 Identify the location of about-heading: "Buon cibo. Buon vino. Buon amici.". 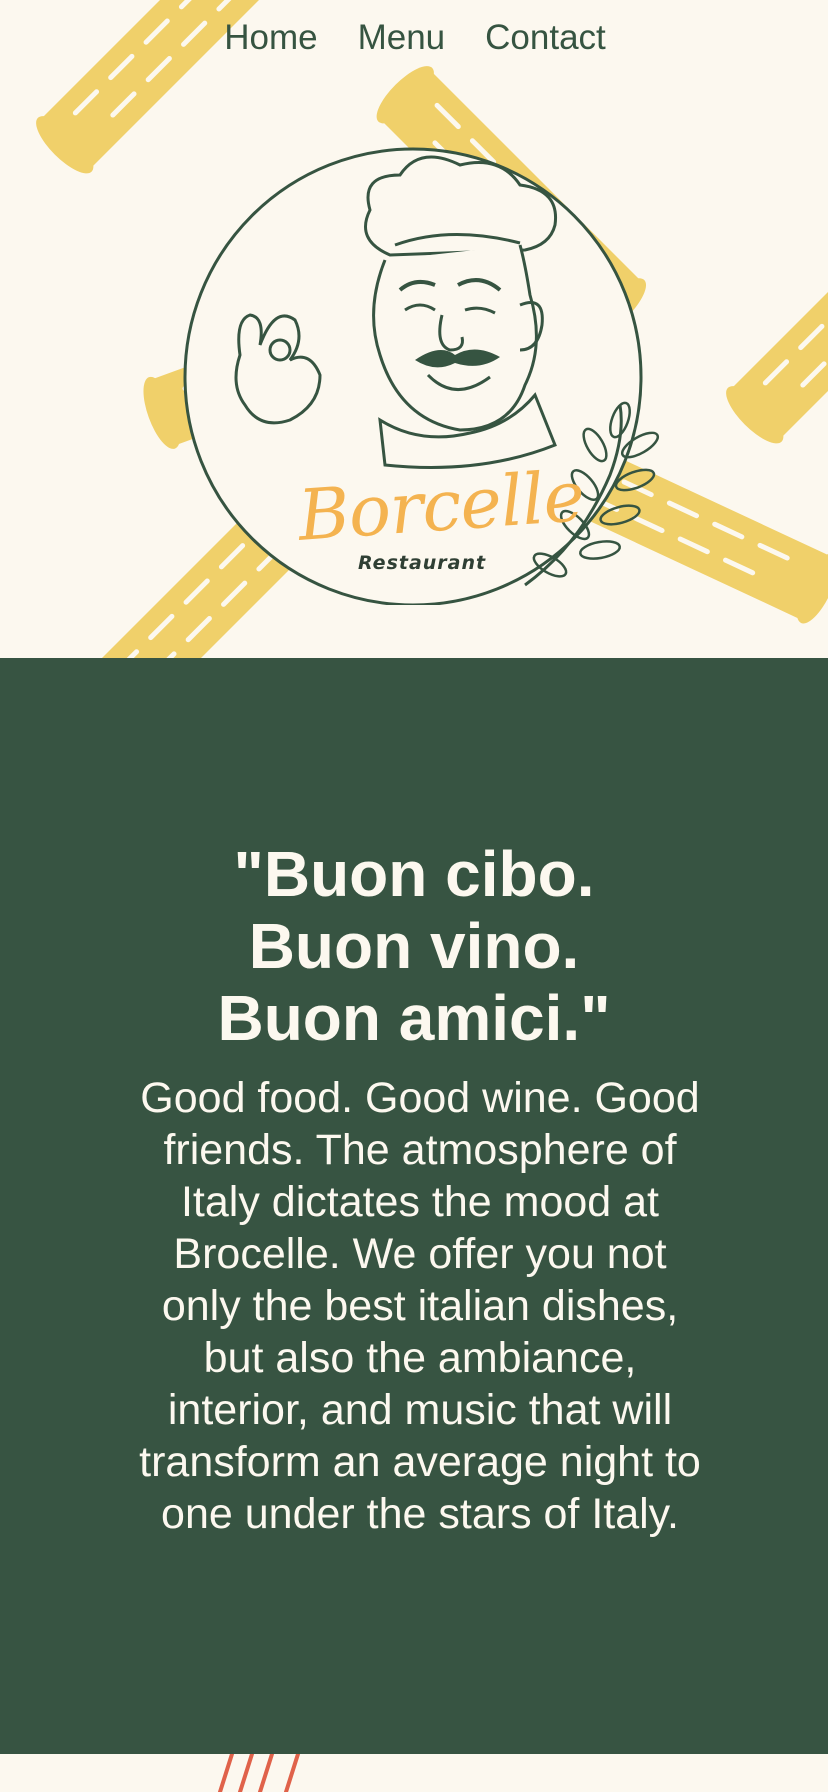
(414, 946).